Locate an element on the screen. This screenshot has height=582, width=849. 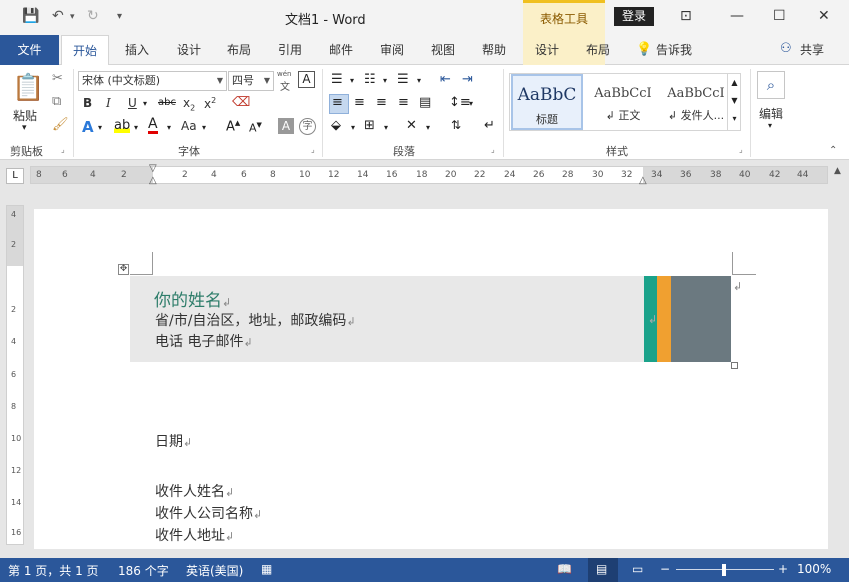
editing-label: 编辑 is located at coordinates (771, 113).